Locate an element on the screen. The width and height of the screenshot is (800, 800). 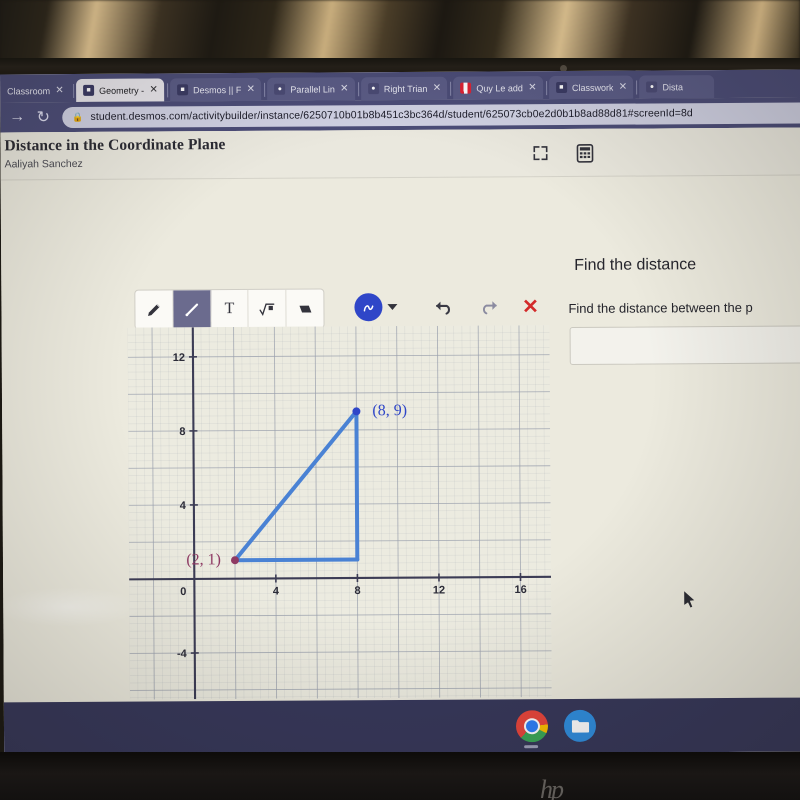
screen-glare is located at coordinates (72, 607).